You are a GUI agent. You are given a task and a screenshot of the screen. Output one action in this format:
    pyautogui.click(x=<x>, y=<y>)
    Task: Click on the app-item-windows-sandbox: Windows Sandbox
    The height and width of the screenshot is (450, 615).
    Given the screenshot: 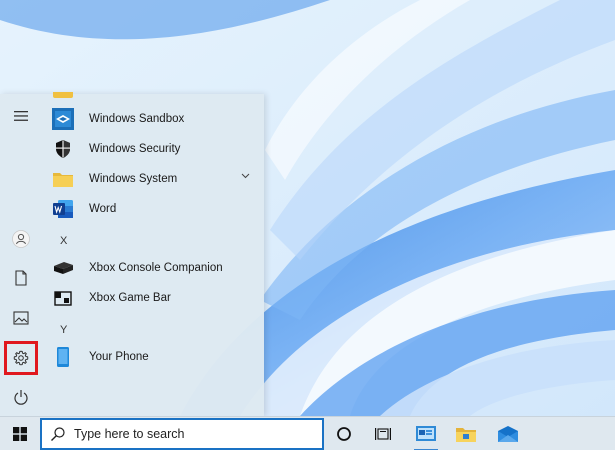 What is the action you would take?
    pyautogui.click(x=153, y=119)
    